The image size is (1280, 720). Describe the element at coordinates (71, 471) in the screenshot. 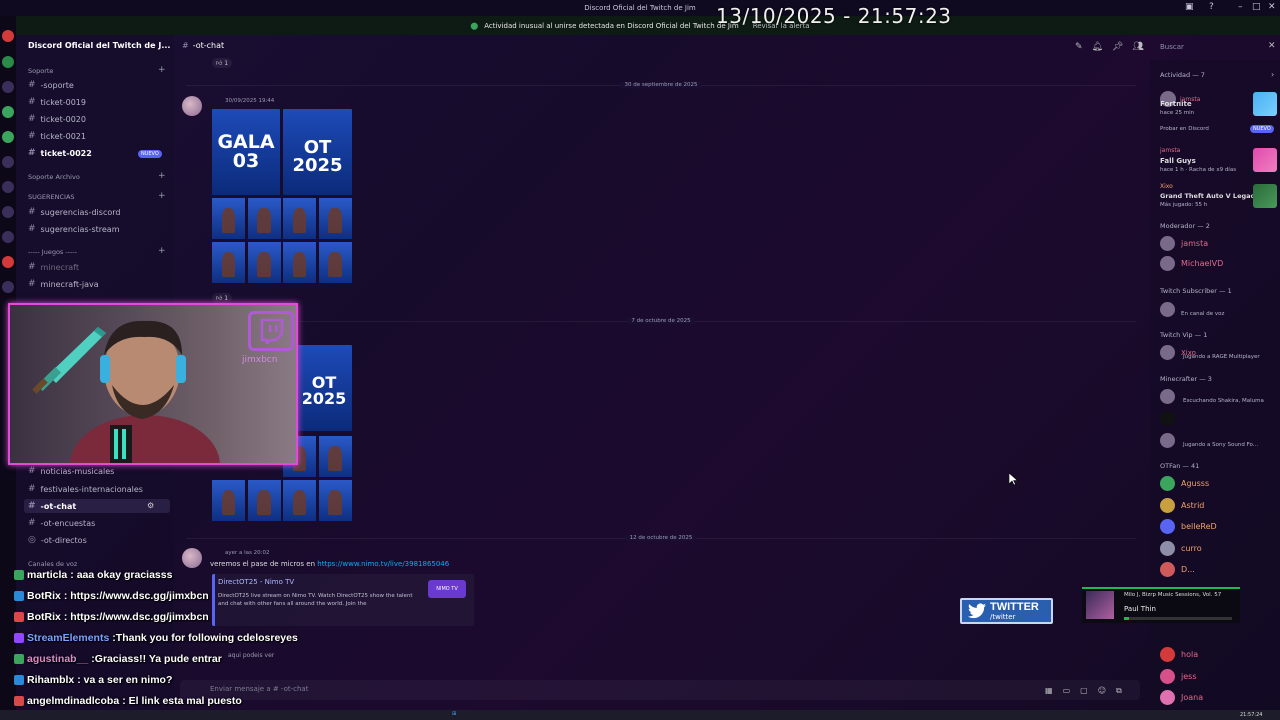

I see `channel-noticias-musicales: # noticias-musicales` at that location.